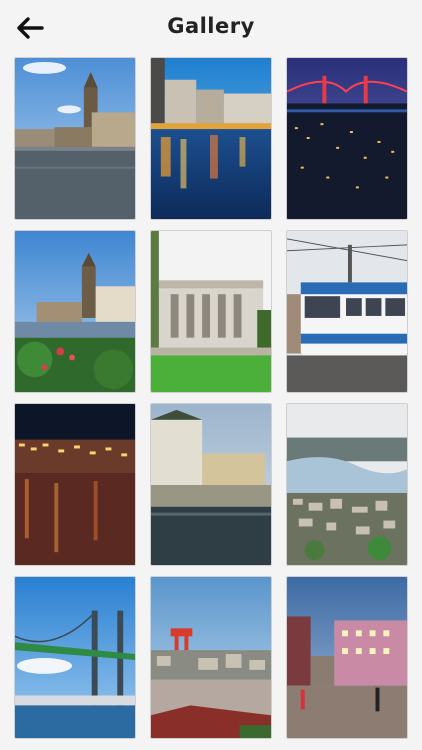  I want to click on photo-evening-street-square, so click(347, 657).